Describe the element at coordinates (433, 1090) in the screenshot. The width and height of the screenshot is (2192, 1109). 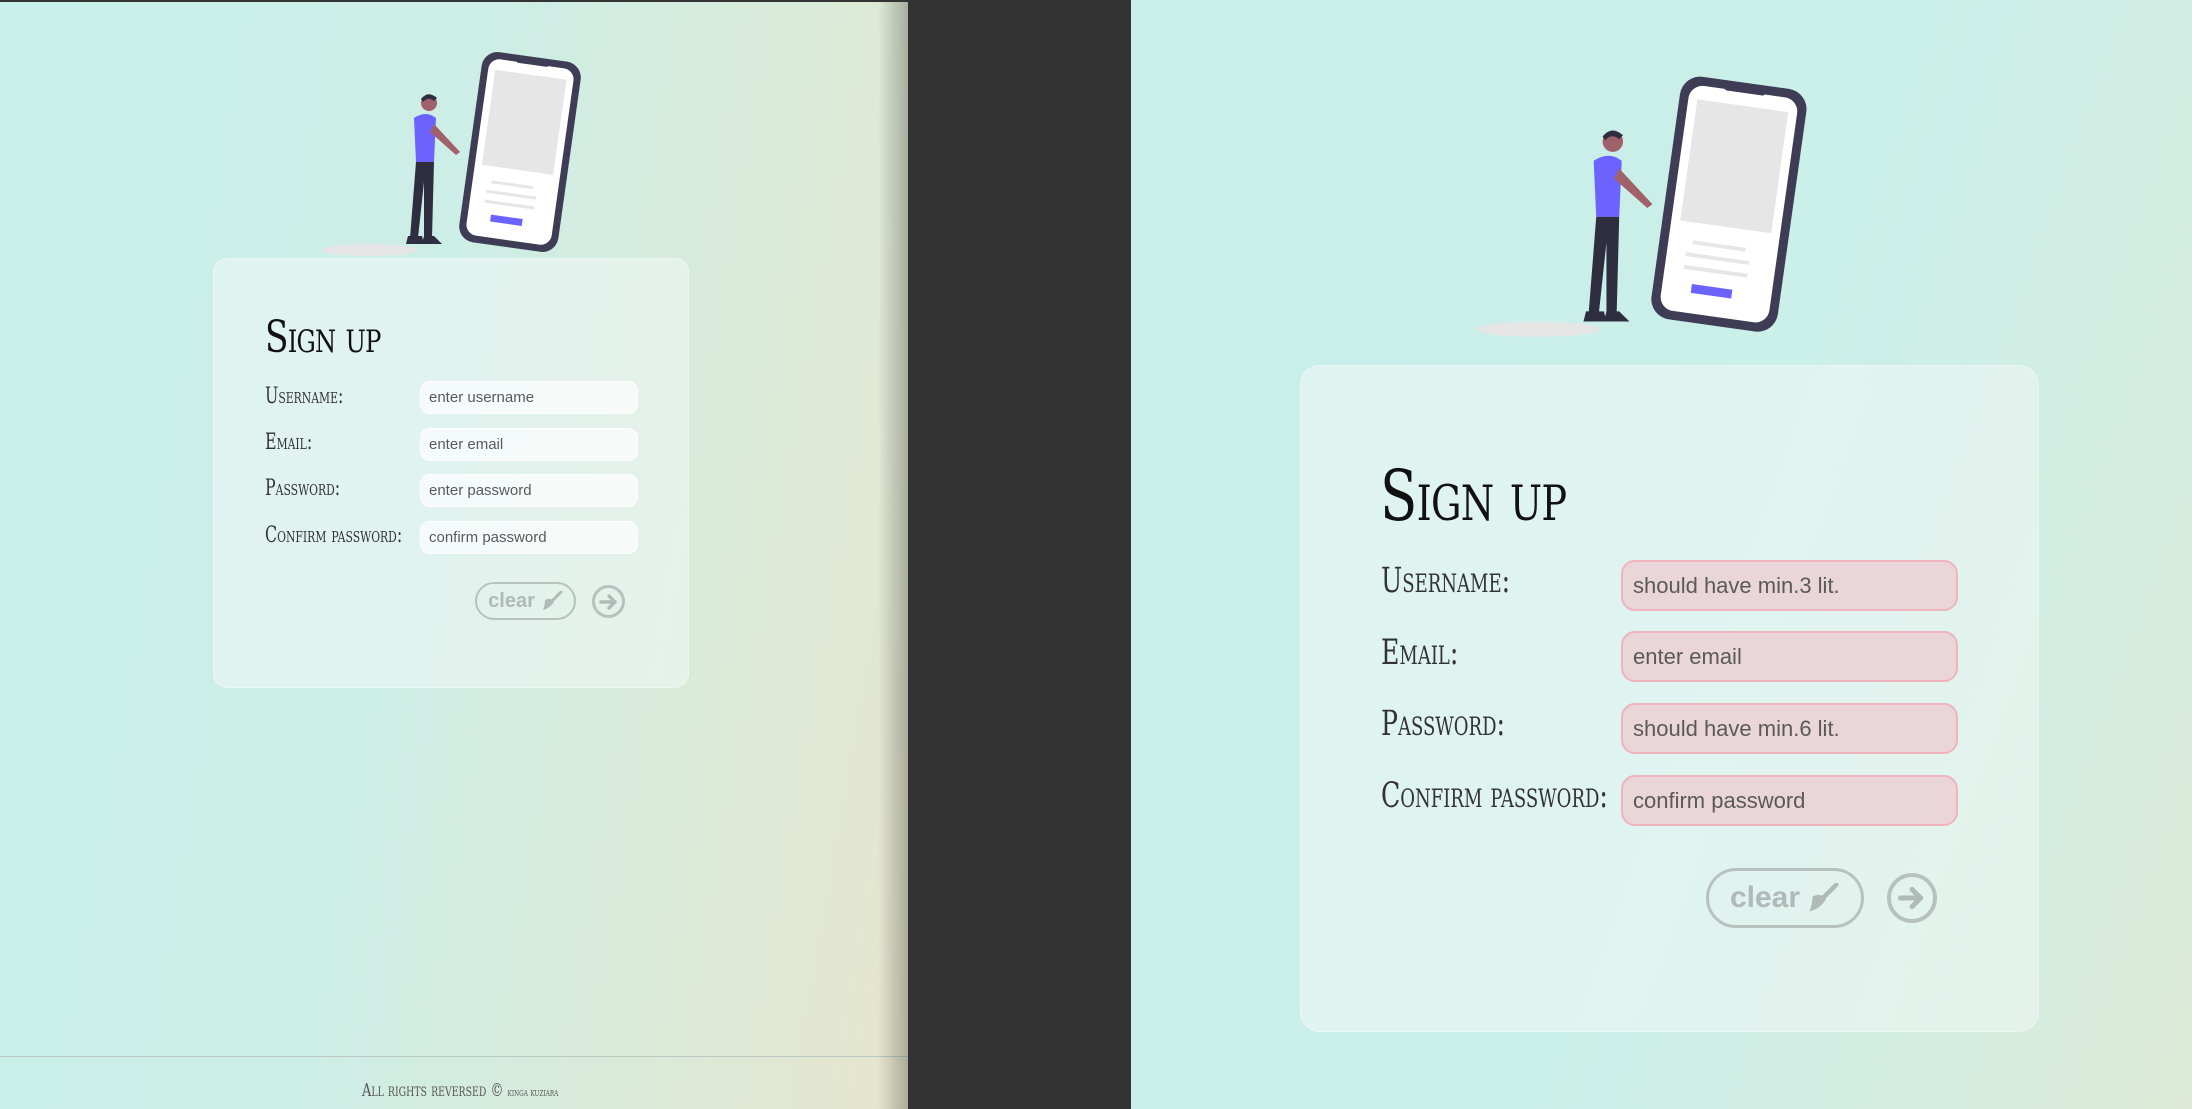
I see `footer-rights: All rights reversed ©` at that location.